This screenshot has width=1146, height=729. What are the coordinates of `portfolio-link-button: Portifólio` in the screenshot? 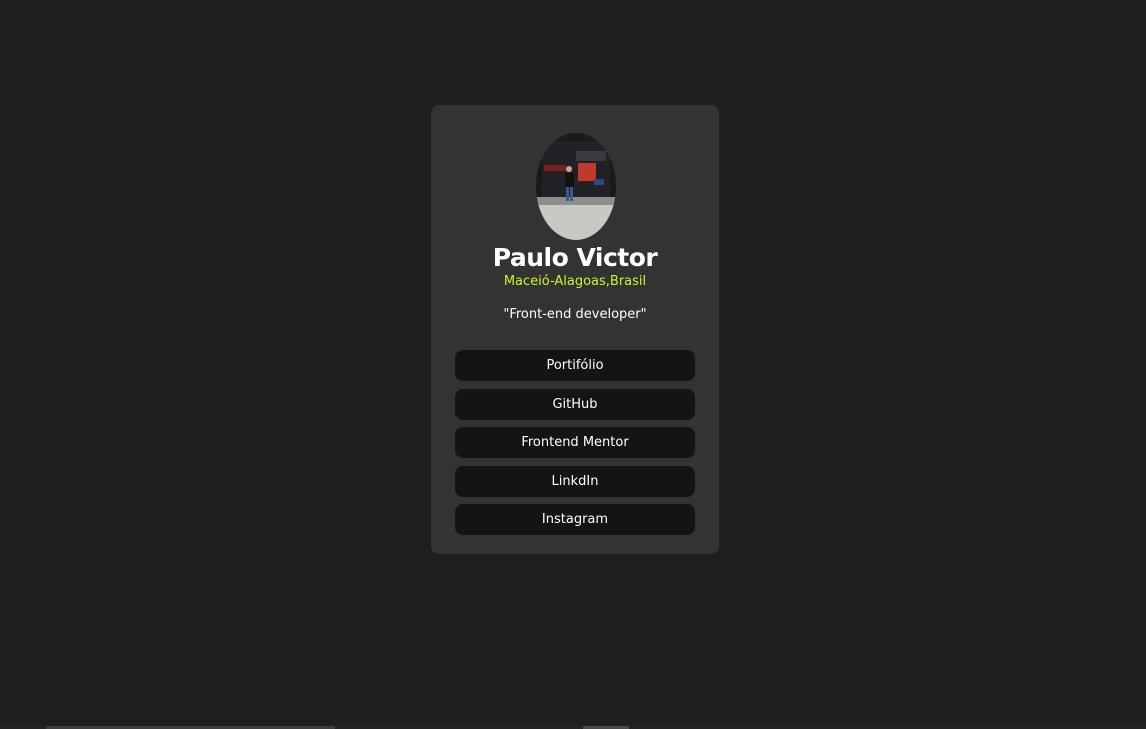 It's located at (575, 365).